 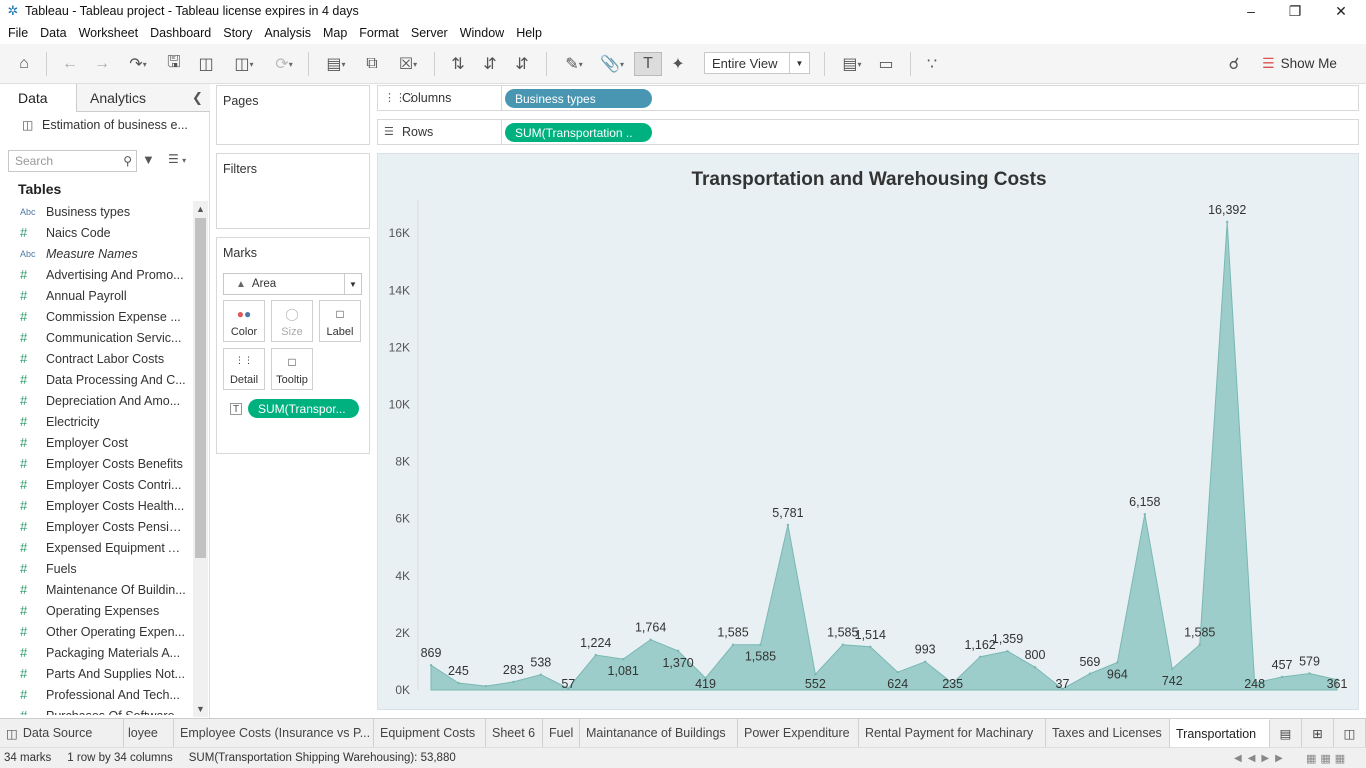 I want to click on detail-button: ⋮⋮ Detail, so click(x=244, y=369).